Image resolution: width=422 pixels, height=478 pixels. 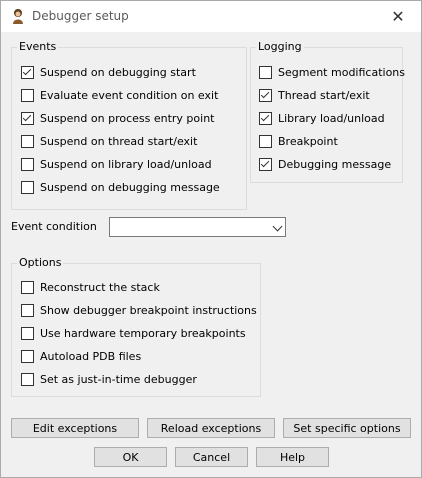 I want to click on checkbox-log-thread: Thread start/exit, so click(x=314, y=95).